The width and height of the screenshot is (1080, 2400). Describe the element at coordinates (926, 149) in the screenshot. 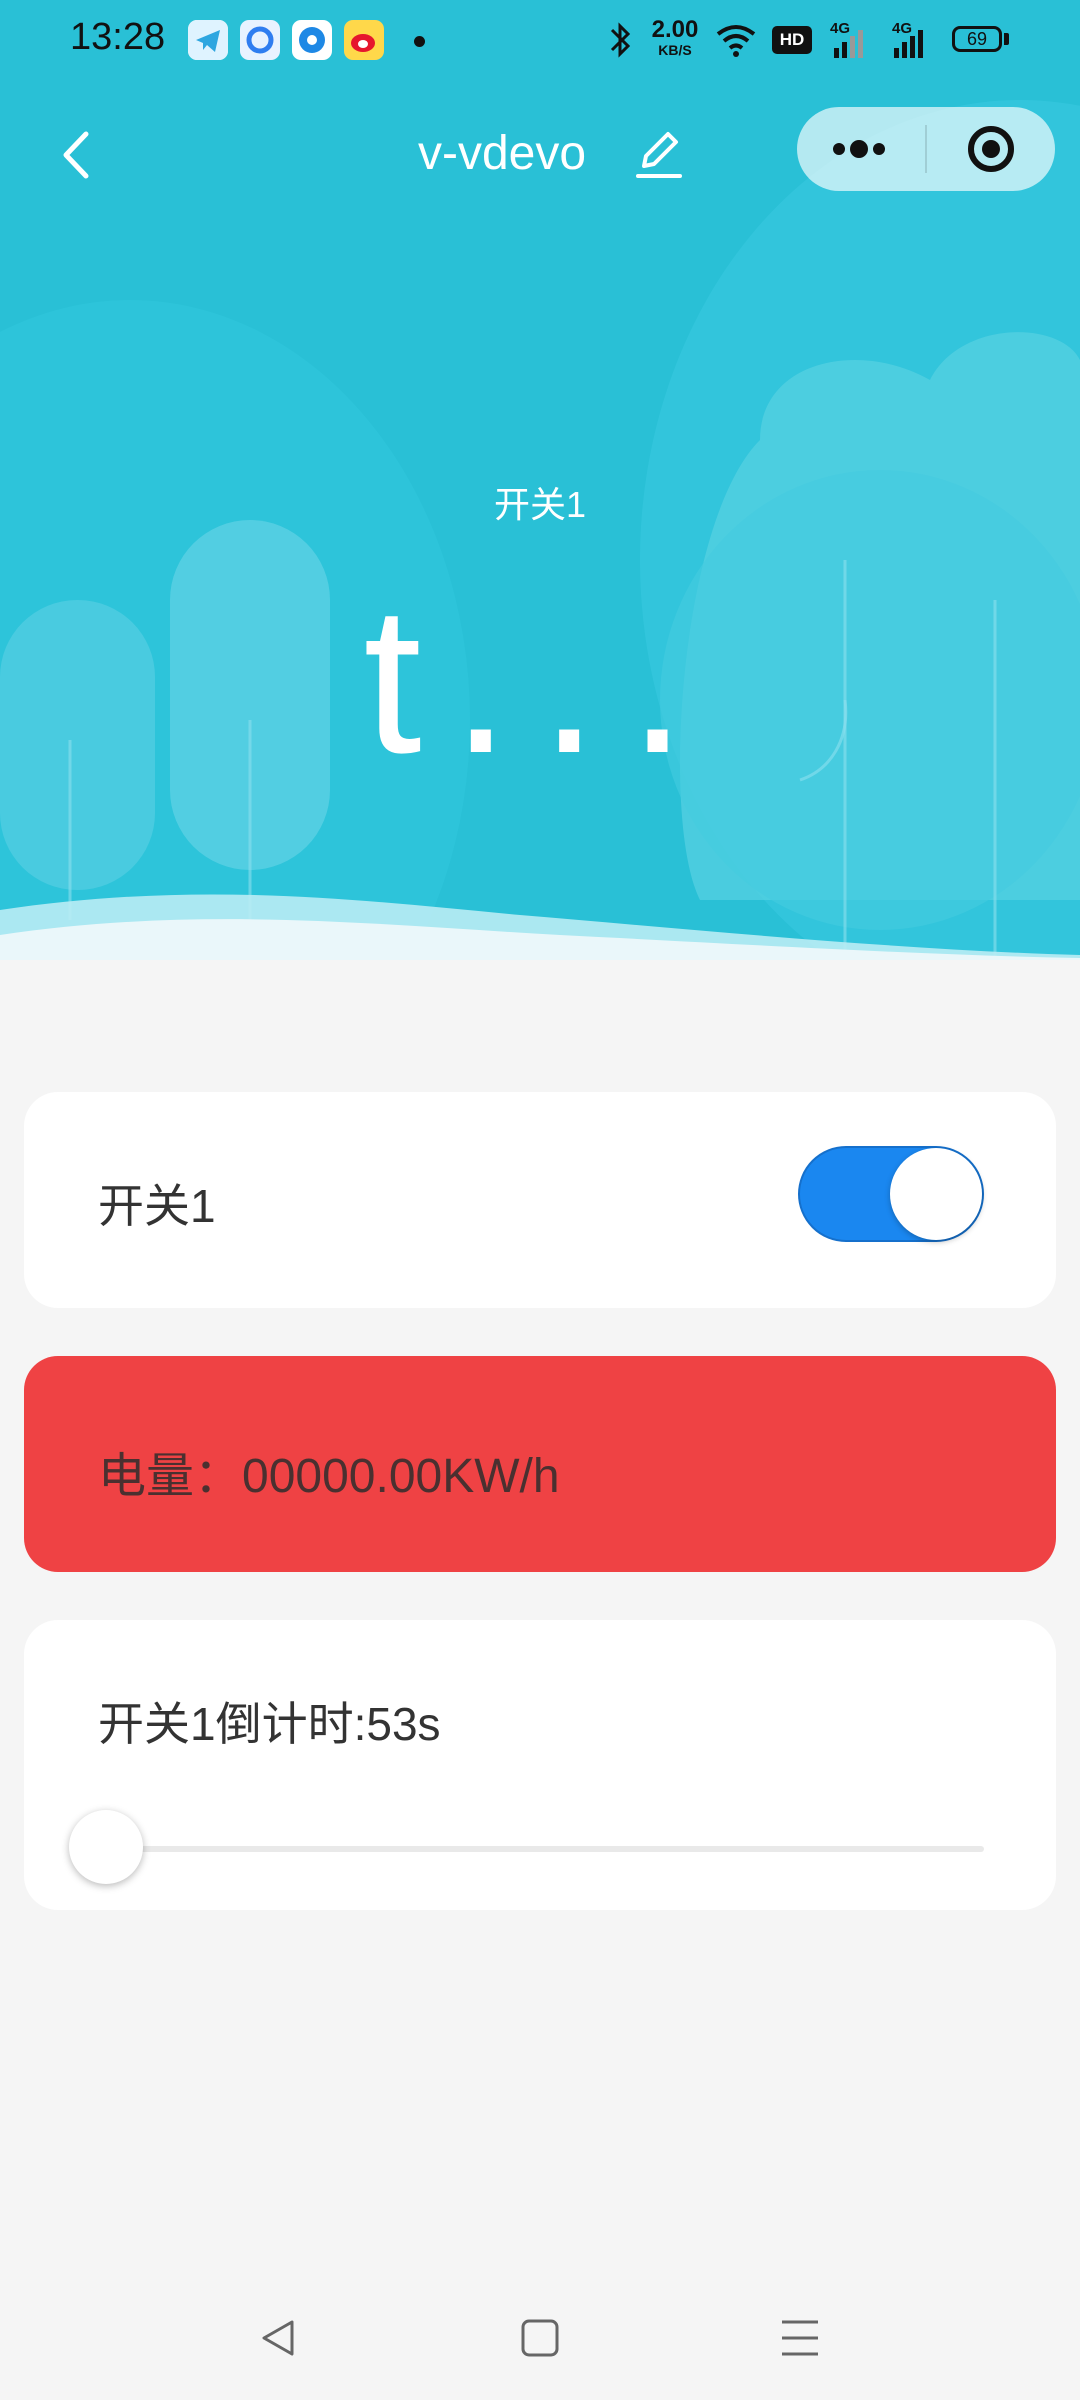

I see `miniprogram-capsule` at that location.